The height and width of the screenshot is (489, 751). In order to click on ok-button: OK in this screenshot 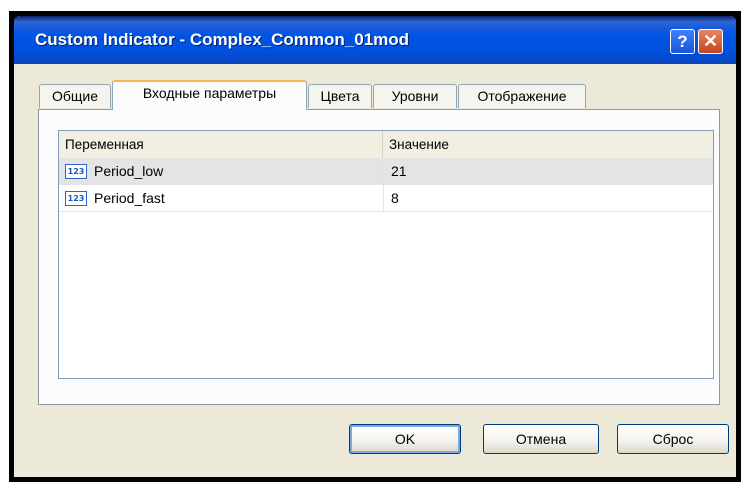, I will do `click(405, 439)`.